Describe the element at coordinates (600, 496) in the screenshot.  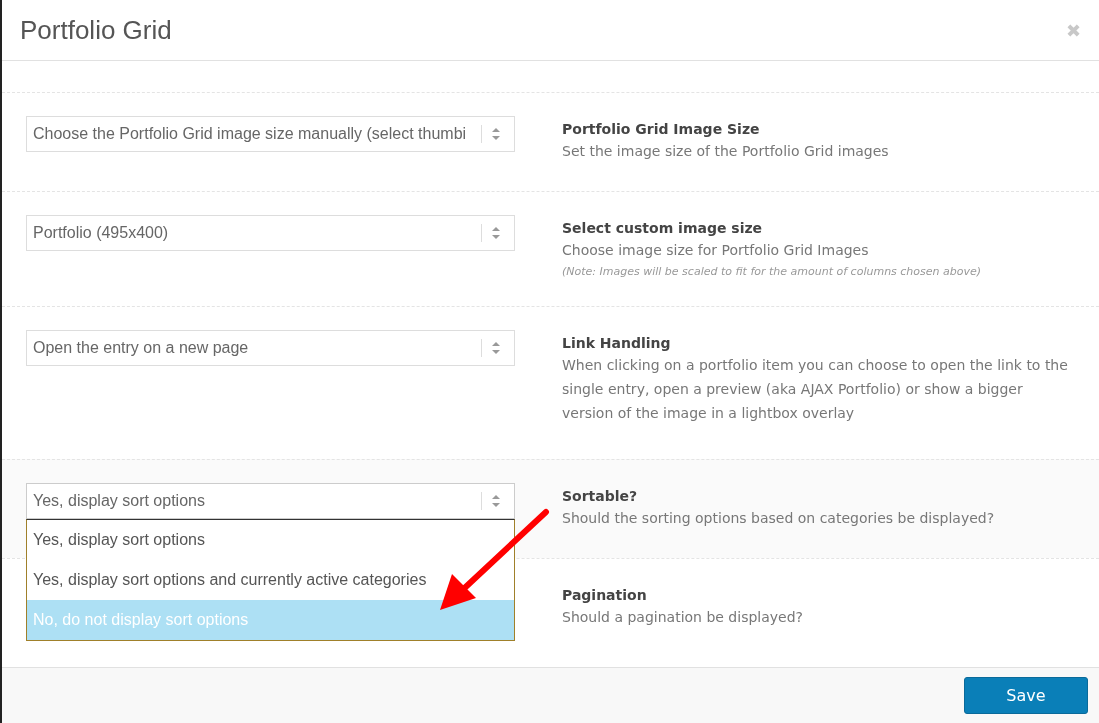
I see `setting-label: Sortable?` at that location.